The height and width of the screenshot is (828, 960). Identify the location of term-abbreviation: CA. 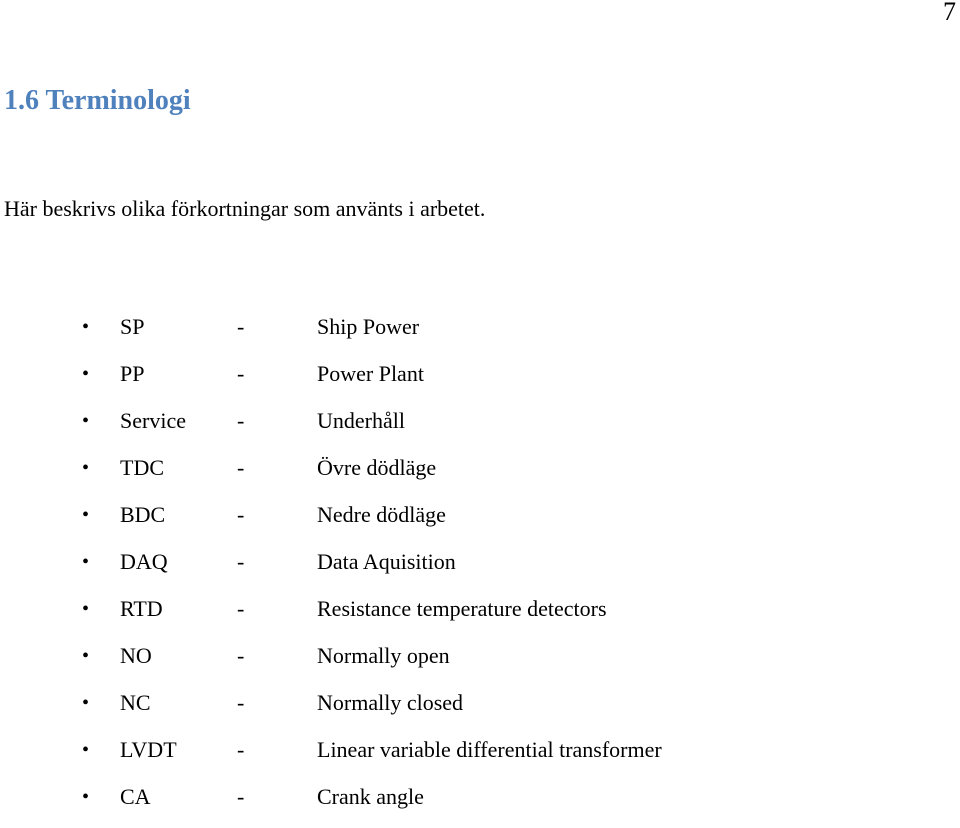
(135, 796).